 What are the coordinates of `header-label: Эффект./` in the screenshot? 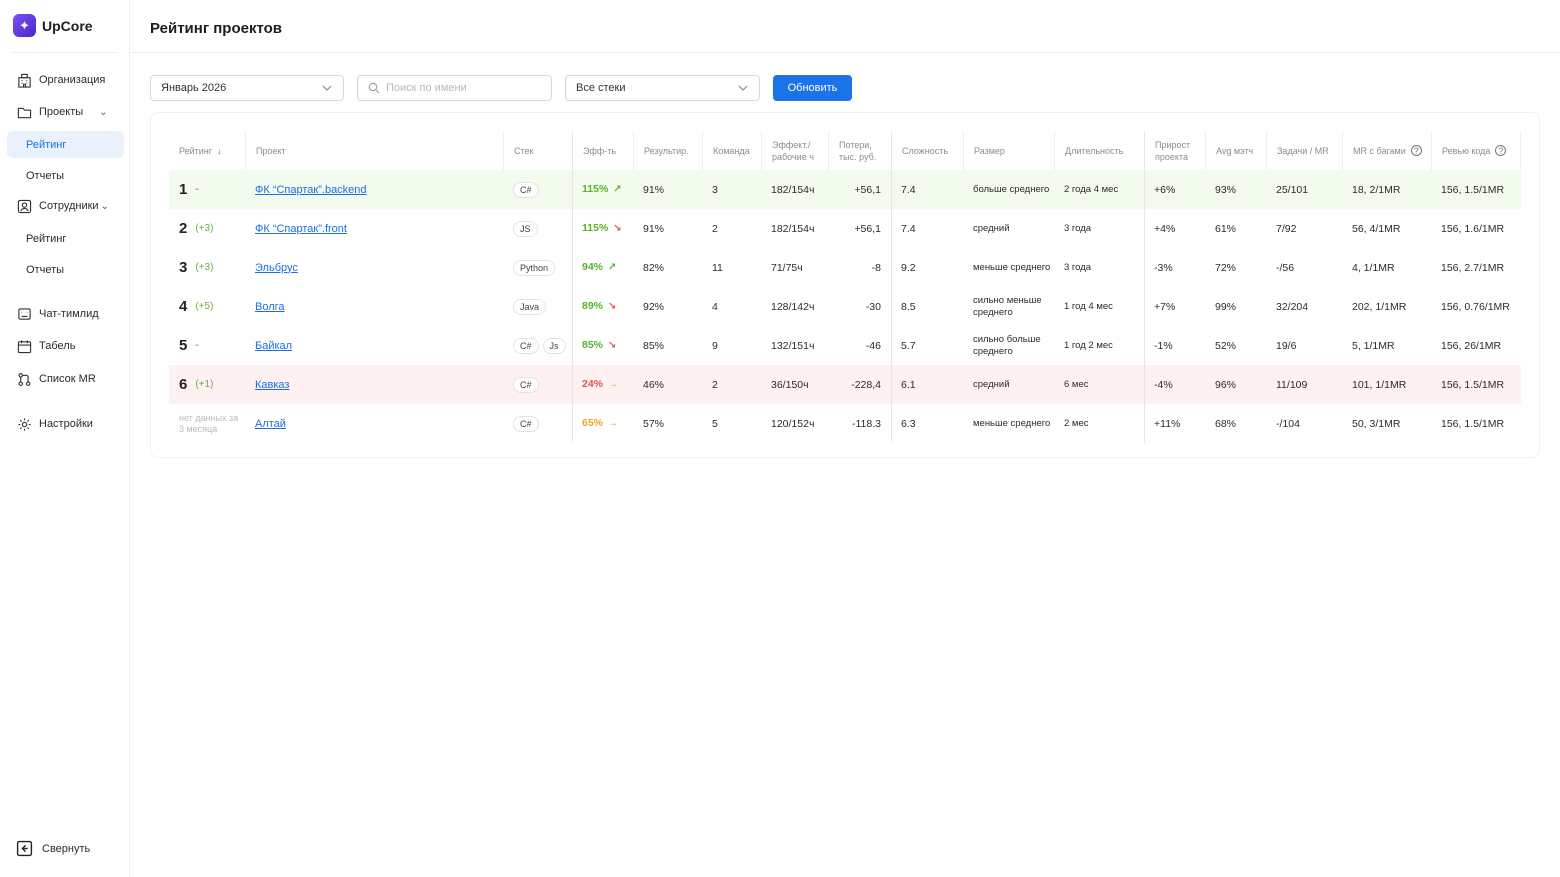 It's located at (791, 144).